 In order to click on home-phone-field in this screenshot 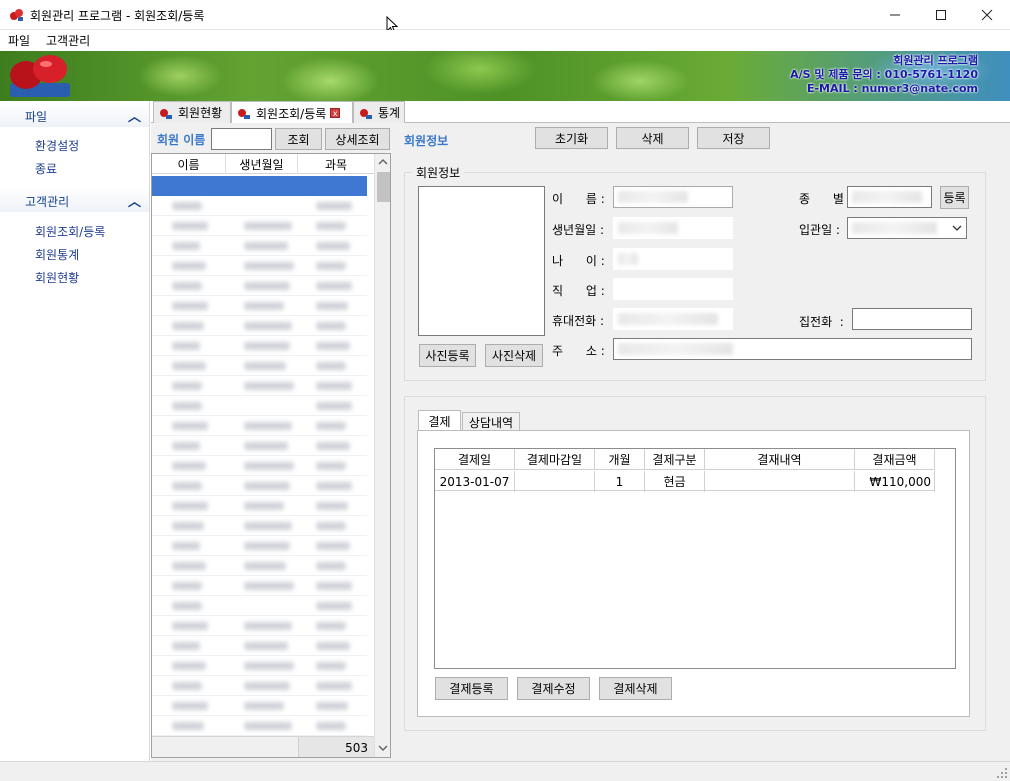, I will do `click(912, 319)`.